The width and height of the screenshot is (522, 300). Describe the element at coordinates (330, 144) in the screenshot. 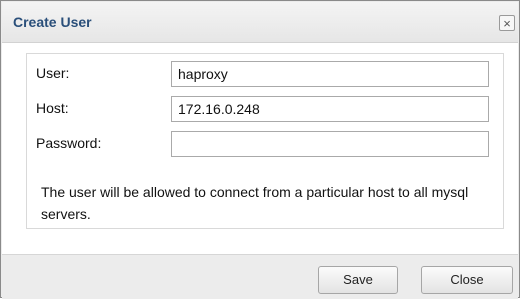

I see `password-field` at that location.